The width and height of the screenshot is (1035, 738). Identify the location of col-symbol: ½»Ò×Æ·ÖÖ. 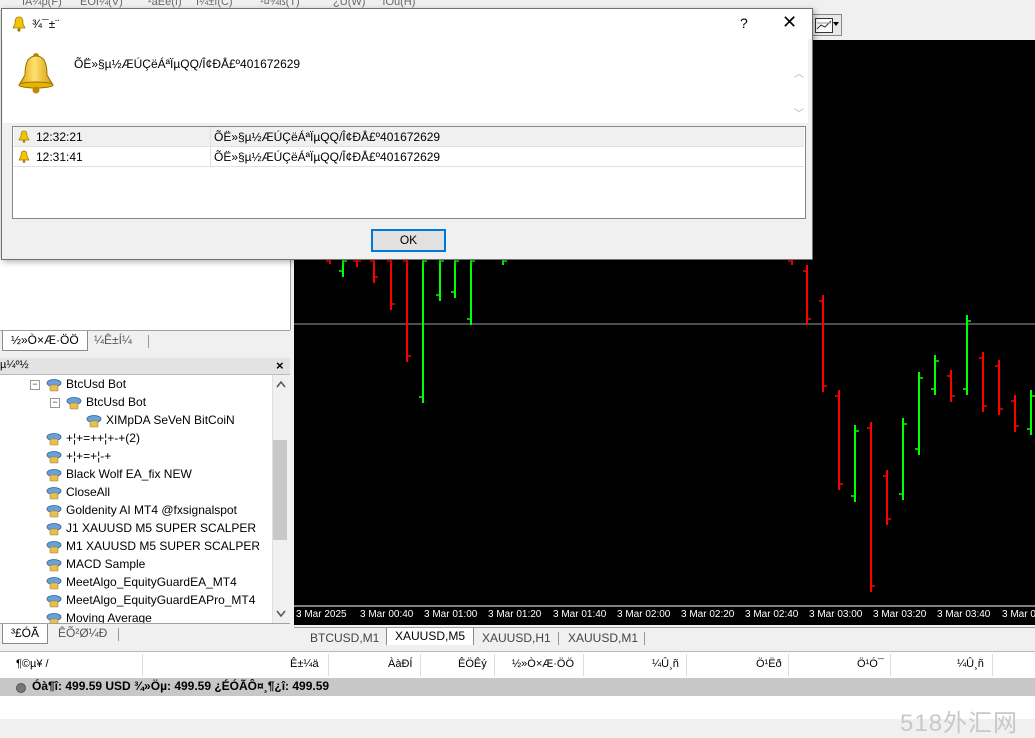
(543, 664).